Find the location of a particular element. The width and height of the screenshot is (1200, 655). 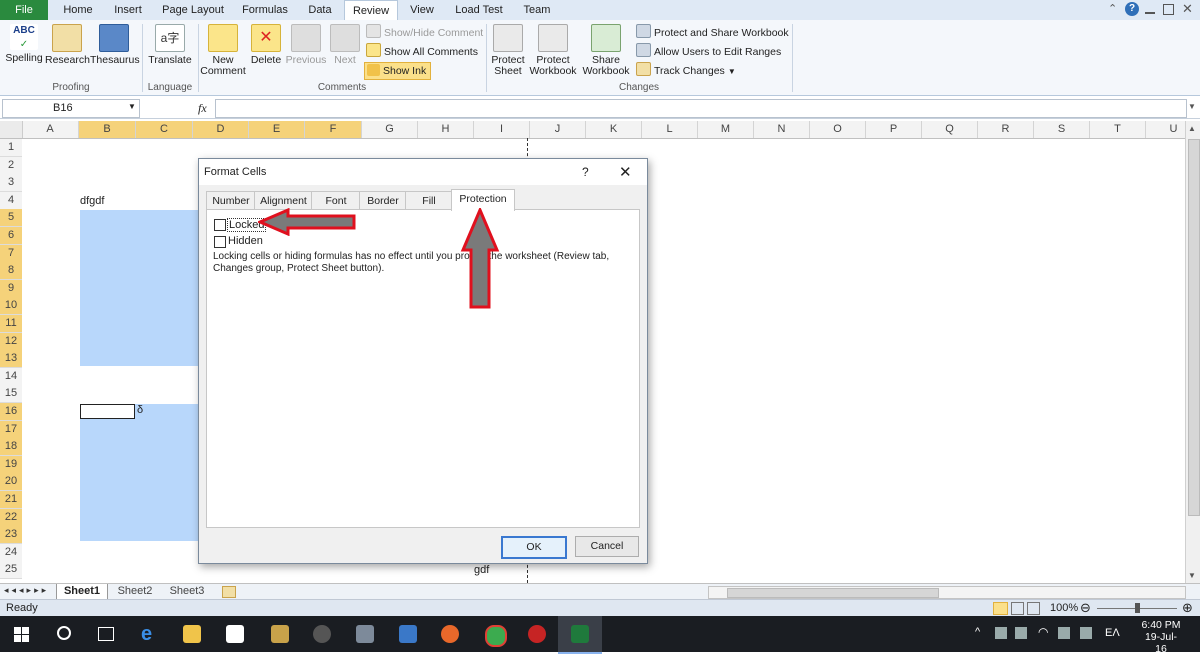

show-hide-comment-button: Show/Hide Comment is located at coordinates (424, 32).